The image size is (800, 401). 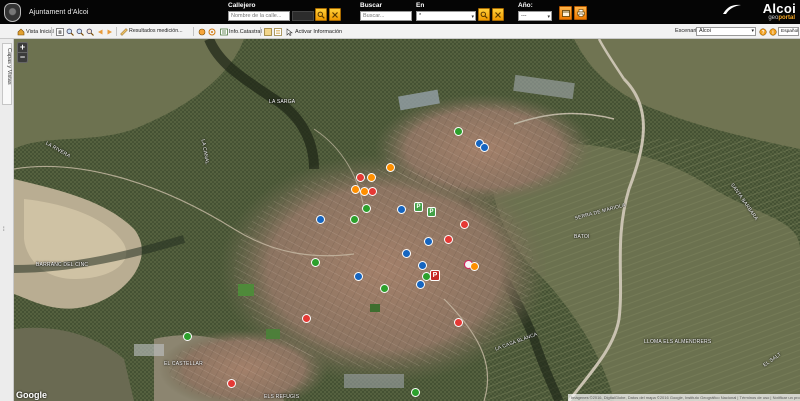 I want to click on legend-icon, so click(x=277, y=31).